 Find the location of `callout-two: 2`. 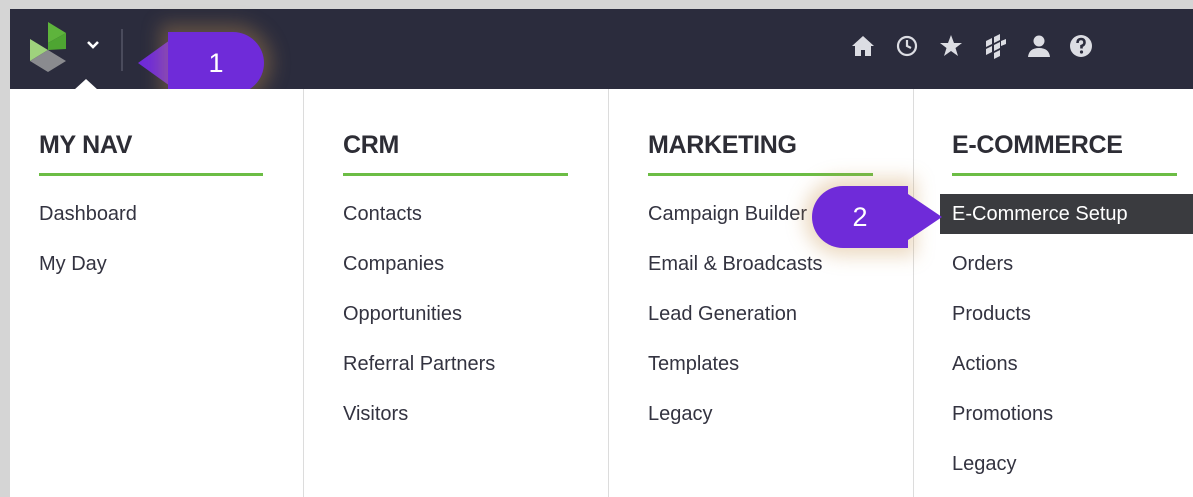

callout-two: 2 is located at coordinates (877, 217).